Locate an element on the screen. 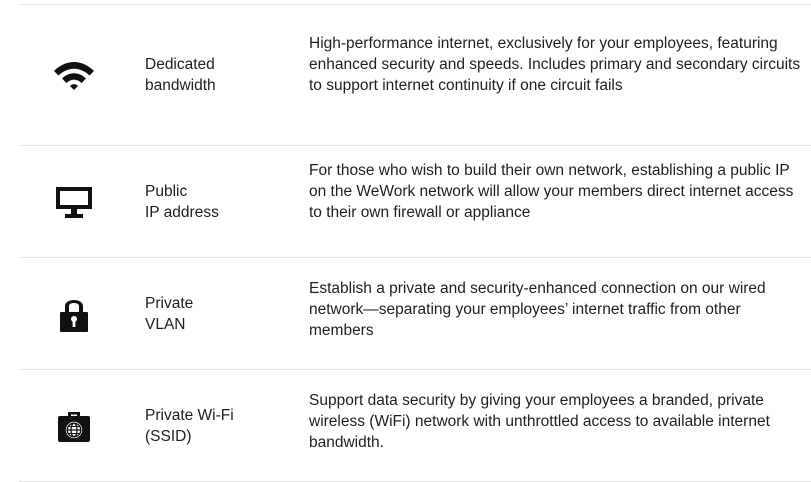  wifi-icon is located at coordinates (74, 76).